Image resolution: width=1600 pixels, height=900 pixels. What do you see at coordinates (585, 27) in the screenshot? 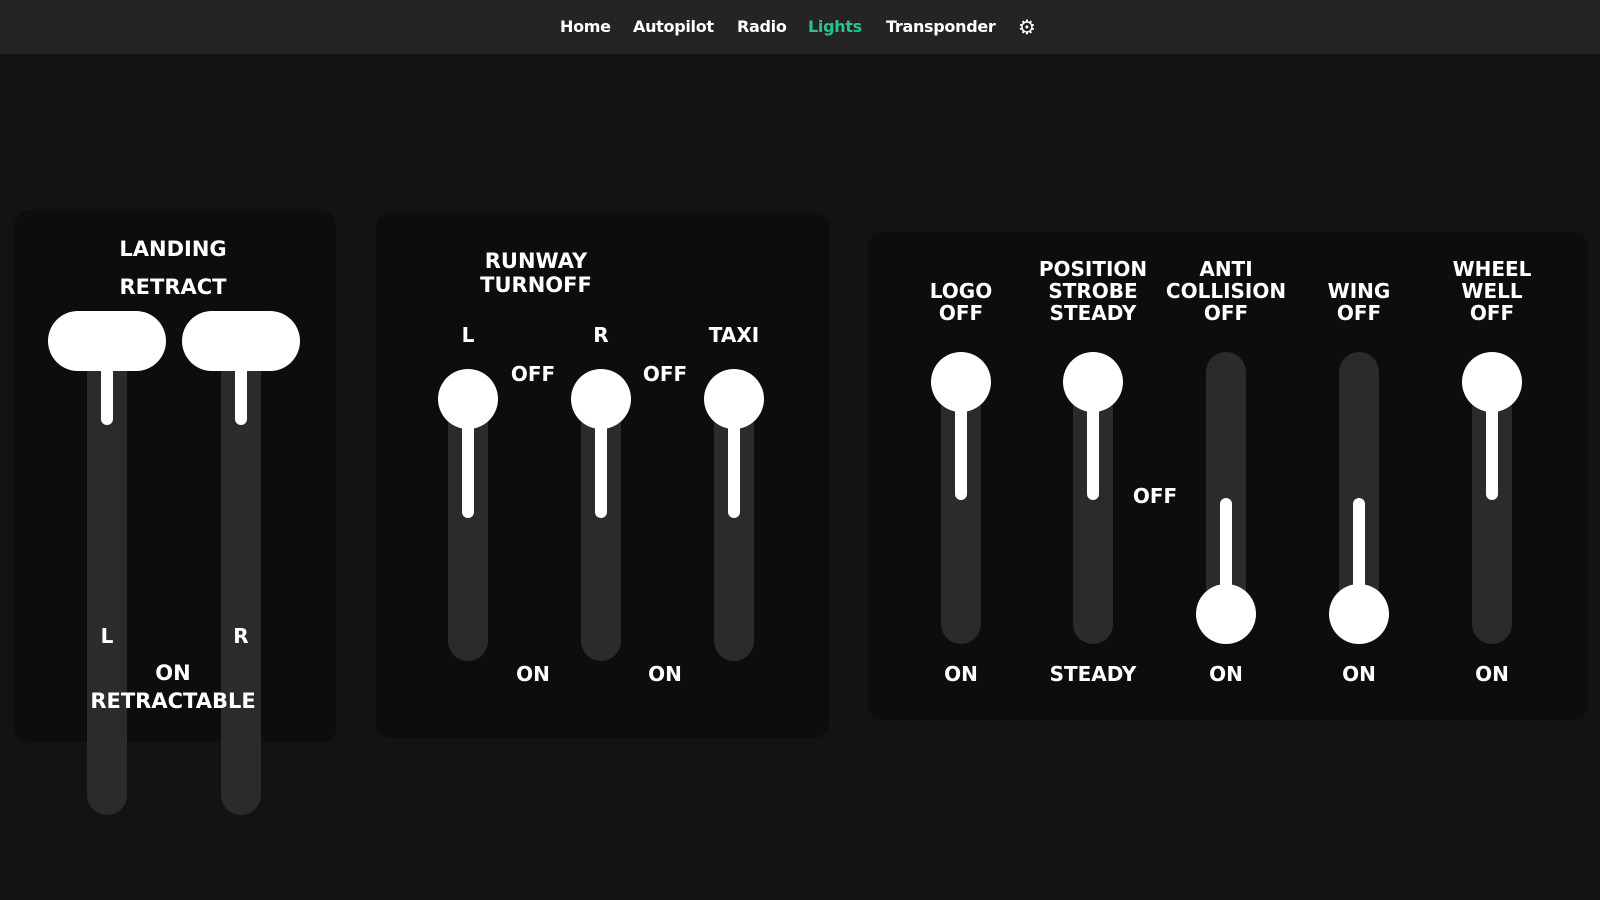
I see `nav-home: Home` at bounding box center [585, 27].